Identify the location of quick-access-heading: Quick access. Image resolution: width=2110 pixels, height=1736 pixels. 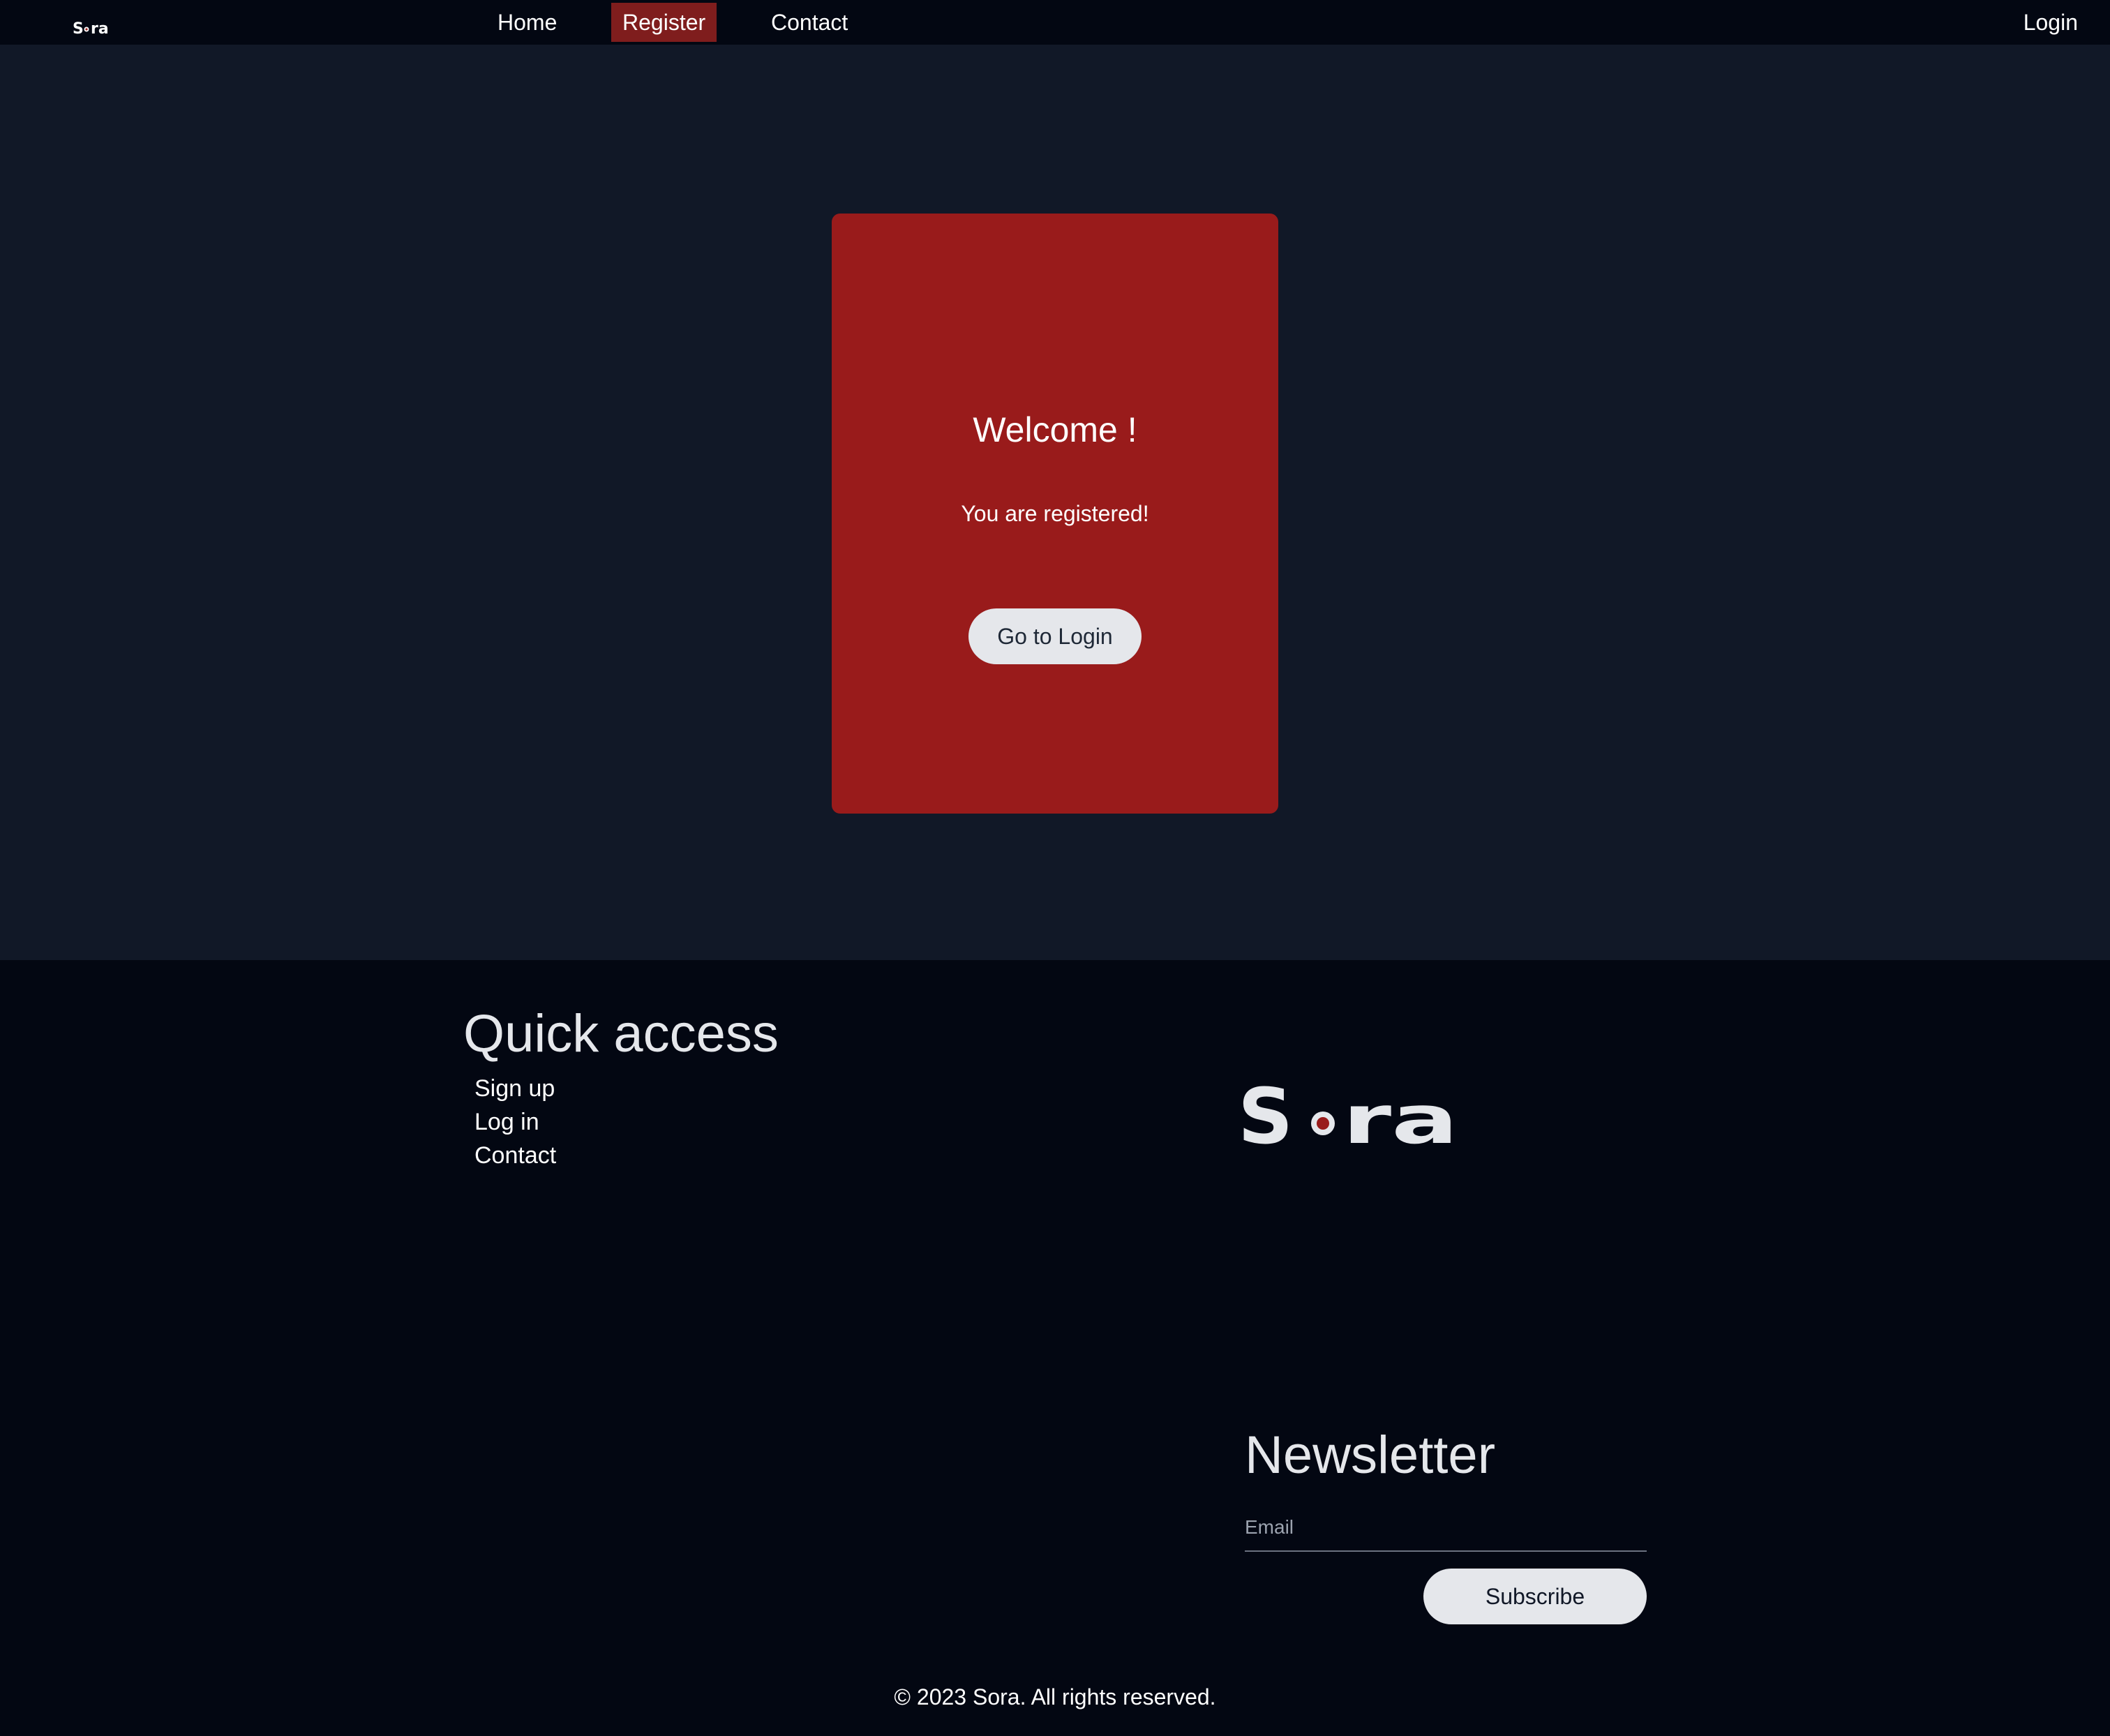
(621, 1033).